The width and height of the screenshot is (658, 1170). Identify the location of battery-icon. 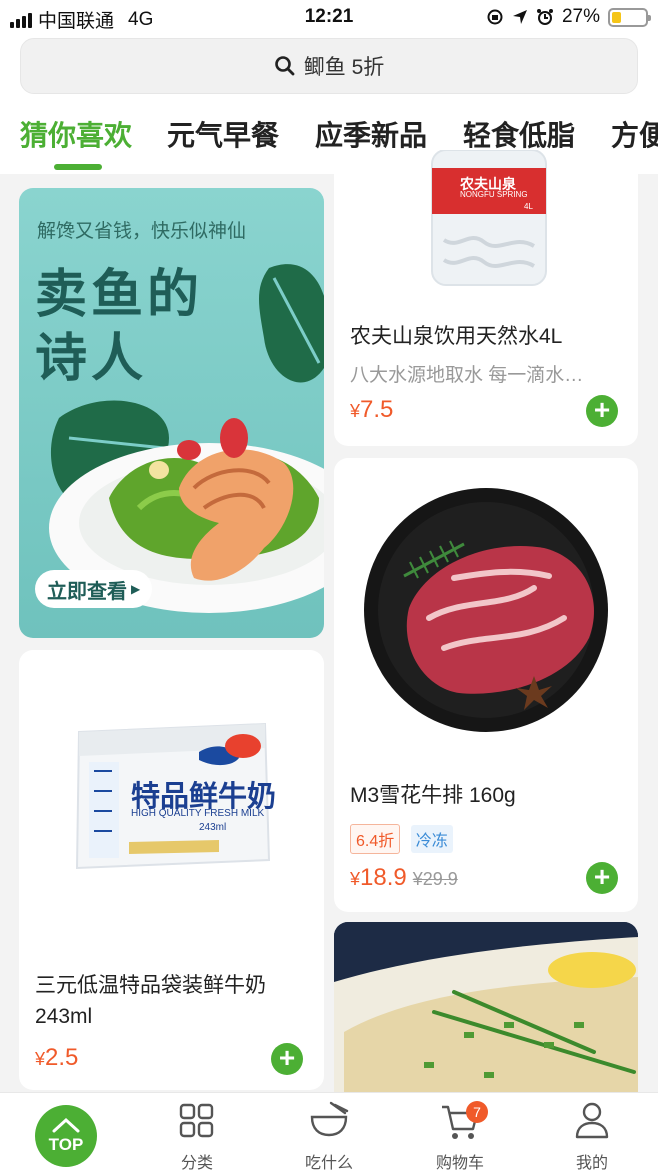
(629, 17).